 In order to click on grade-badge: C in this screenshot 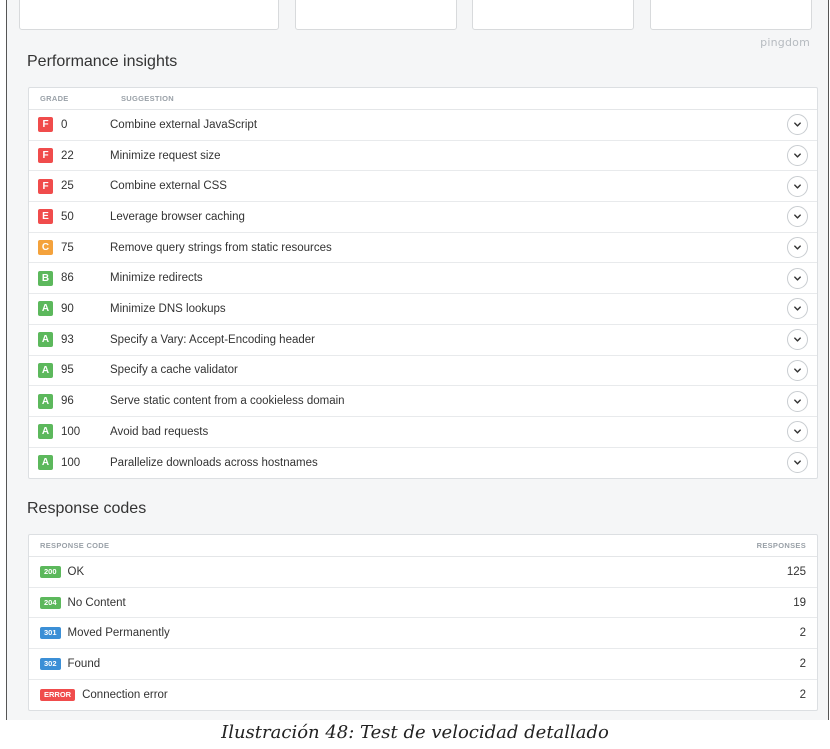, I will do `click(45, 248)`.